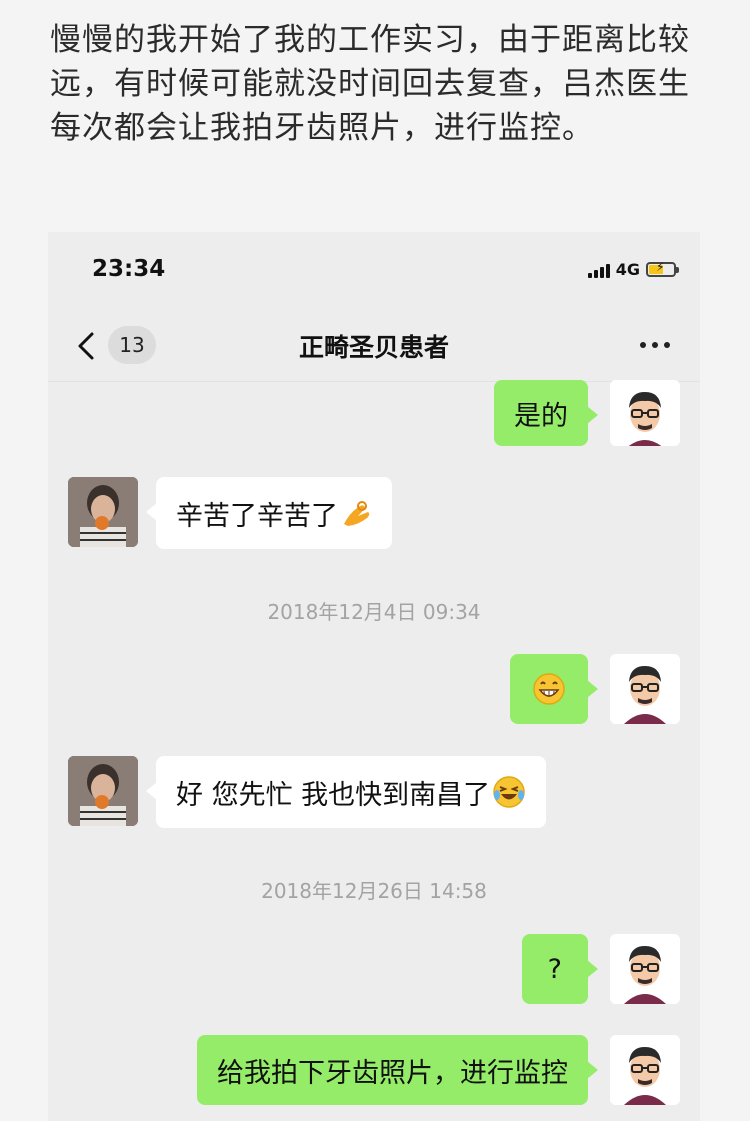 The width and height of the screenshot is (750, 1121). I want to click on chat-title: 正畸圣贝患者, so click(373, 347).